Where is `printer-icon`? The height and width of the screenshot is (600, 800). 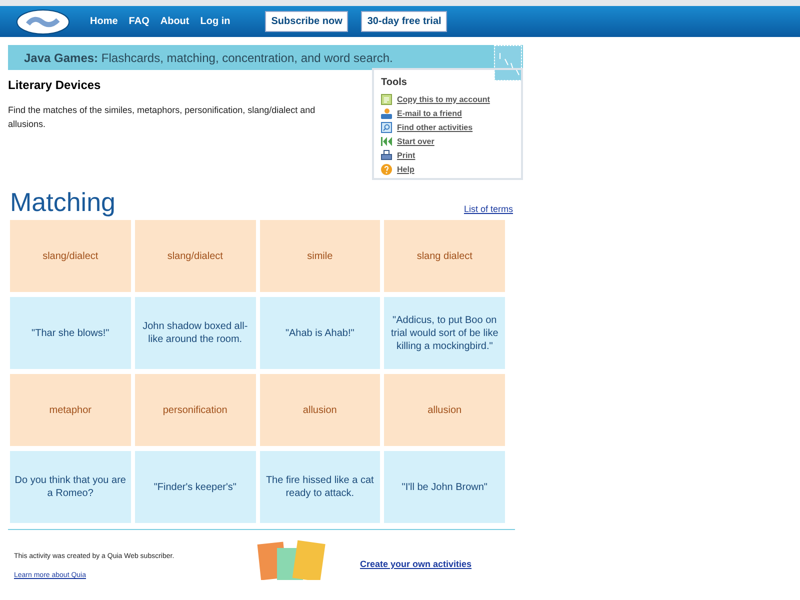
printer-icon is located at coordinates (386, 155).